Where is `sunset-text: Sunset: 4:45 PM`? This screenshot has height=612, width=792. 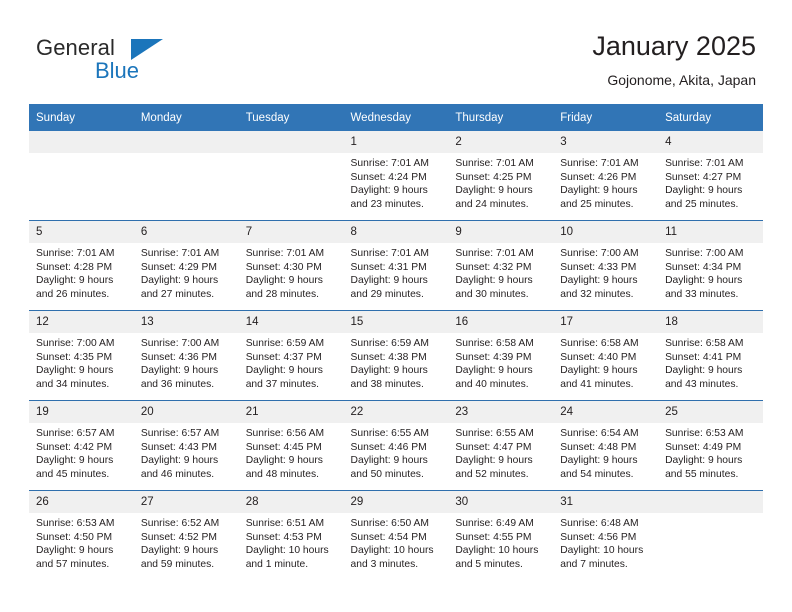 sunset-text: Sunset: 4:45 PM is located at coordinates (283, 447).